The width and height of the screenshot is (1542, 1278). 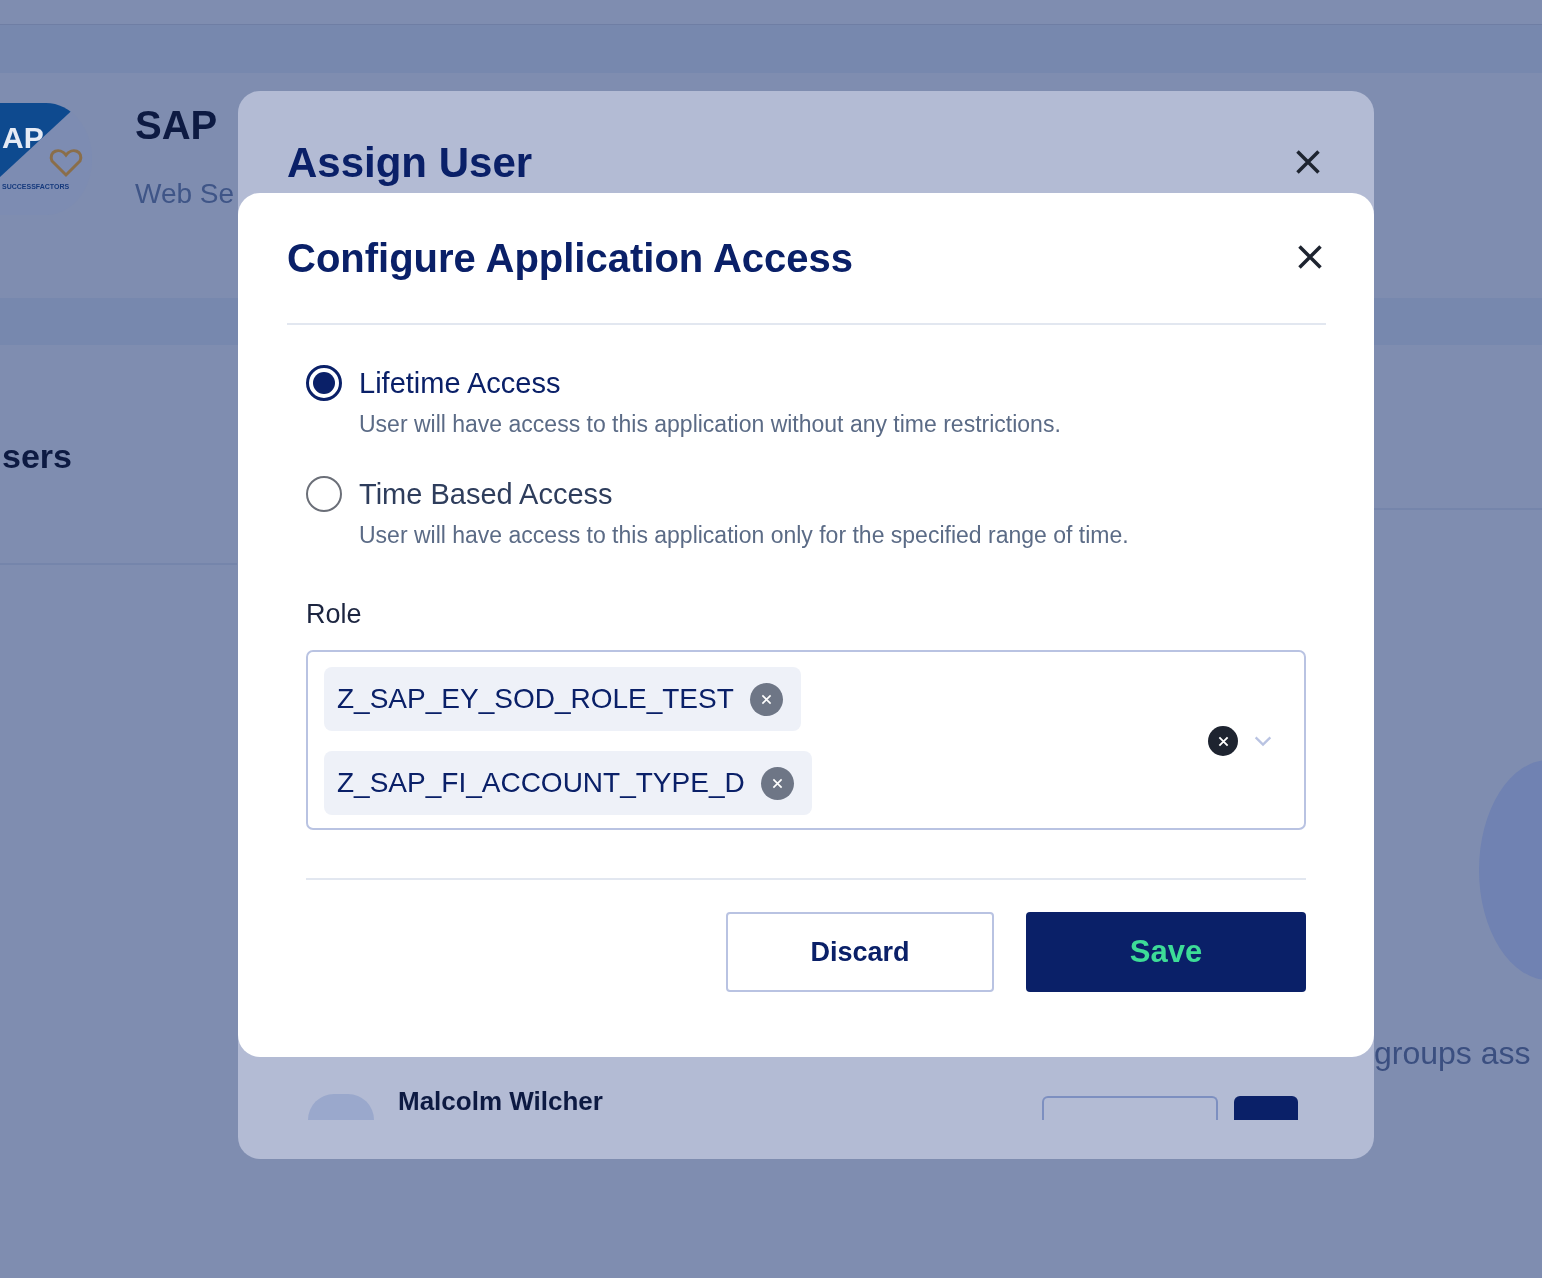 I want to click on option-description: User will have access to this application without any time restrictions., so click(x=710, y=424).